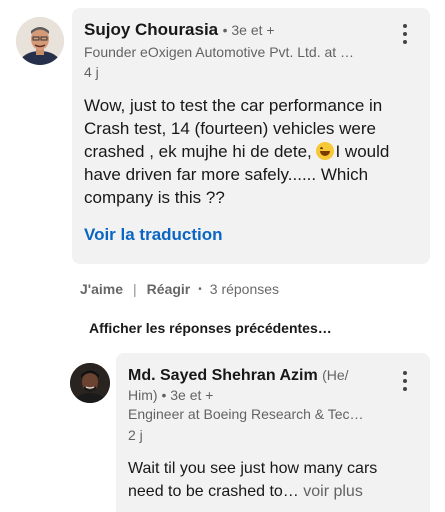 The height and width of the screenshot is (512, 445). Describe the element at coordinates (230, 128) in the screenshot. I see `comment-text-line: Crash test, 14 (fourteen) vehicles were` at that location.